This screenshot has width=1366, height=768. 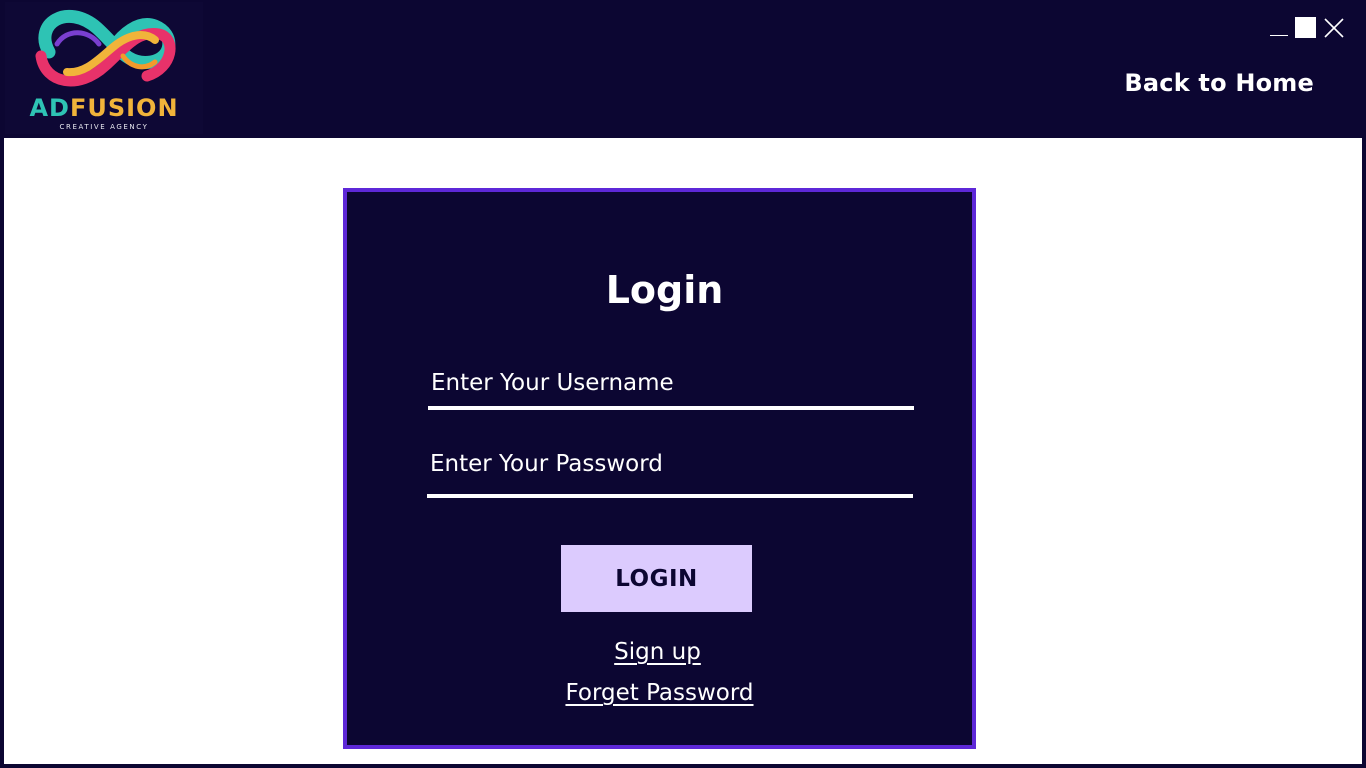 I want to click on brand-name: ADFUSION, so click(x=104, y=108).